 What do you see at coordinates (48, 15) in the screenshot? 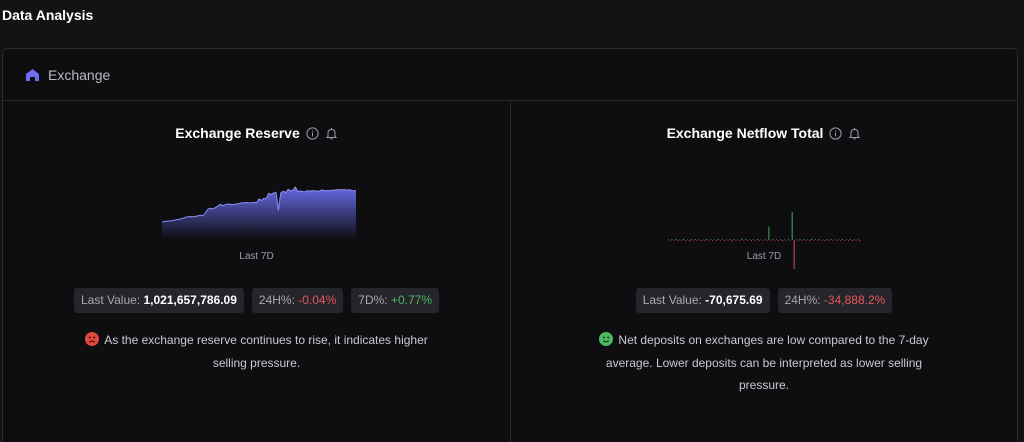
I see `page-title: Data Analysis` at bounding box center [48, 15].